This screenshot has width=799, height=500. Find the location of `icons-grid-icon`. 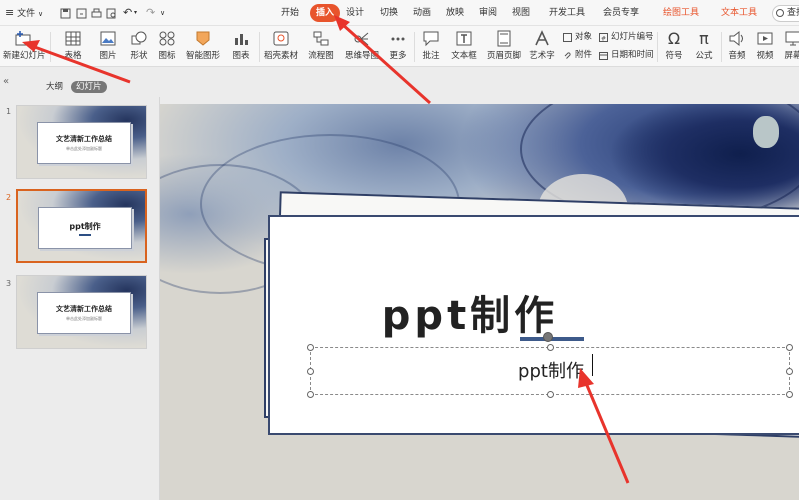

icons-grid-icon is located at coordinates (167, 38).